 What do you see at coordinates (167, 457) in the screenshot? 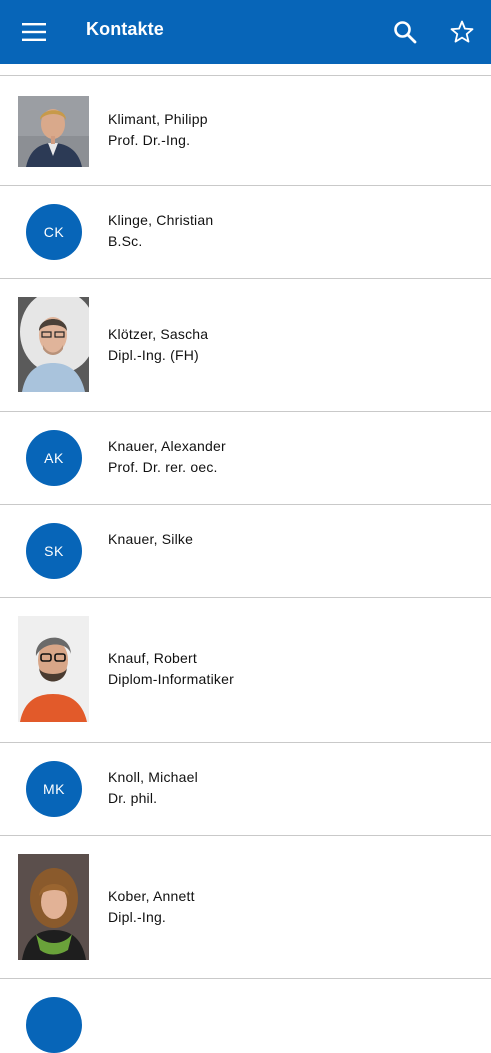
I see `contact-text: Knauer, Alexander Prof. Dr. rer. oec.` at bounding box center [167, 457].